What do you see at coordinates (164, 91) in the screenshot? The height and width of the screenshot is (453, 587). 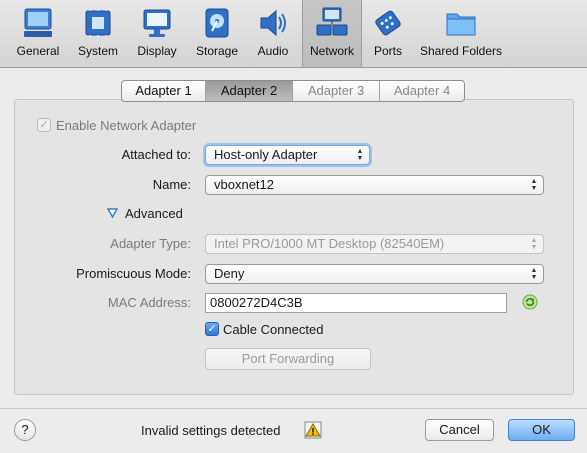 I see `tab-adapter-1: Adapter 1` at bounding box center [164, 91].